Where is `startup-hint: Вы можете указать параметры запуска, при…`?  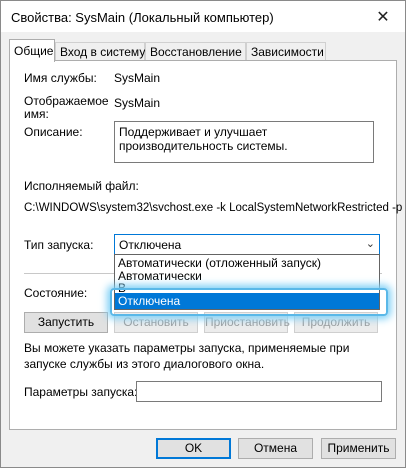
startup-hint: Вы можете указать параметры запуска, при… is located at coordinates (187, 356).